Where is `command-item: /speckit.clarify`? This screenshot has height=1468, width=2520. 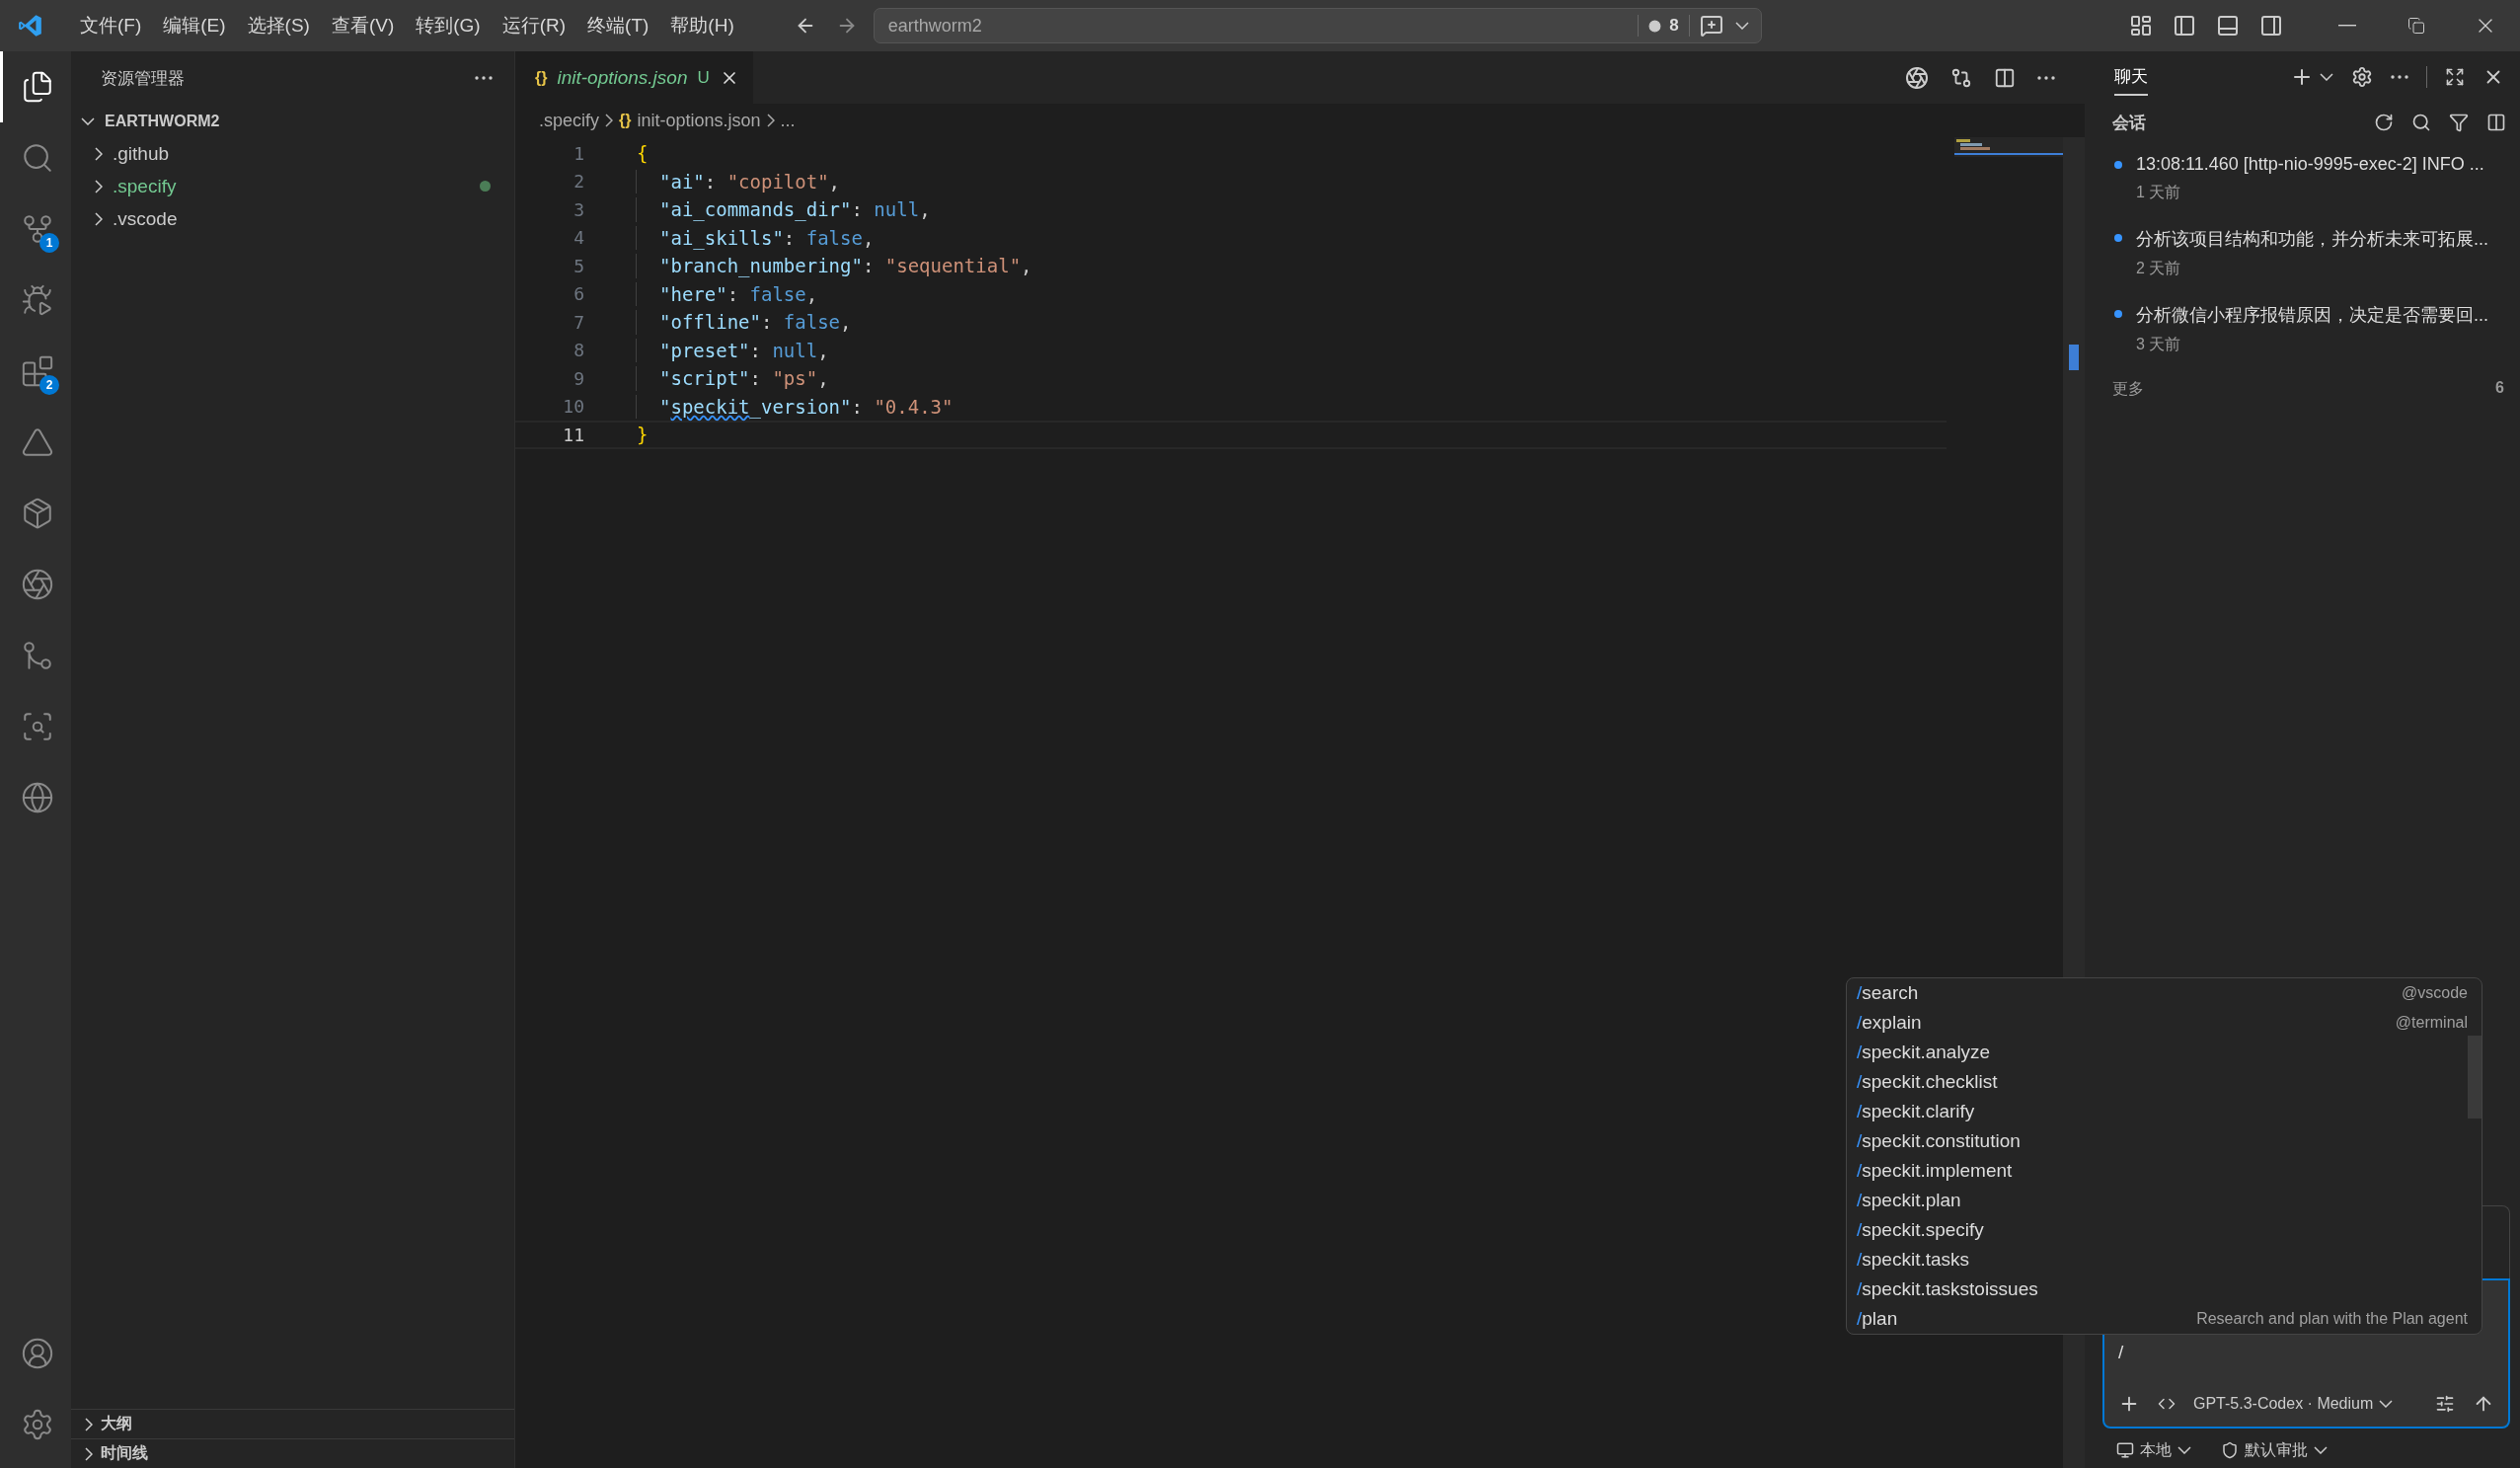 command-item: /speckit.clarify is located at coordinates (1916, 1111).